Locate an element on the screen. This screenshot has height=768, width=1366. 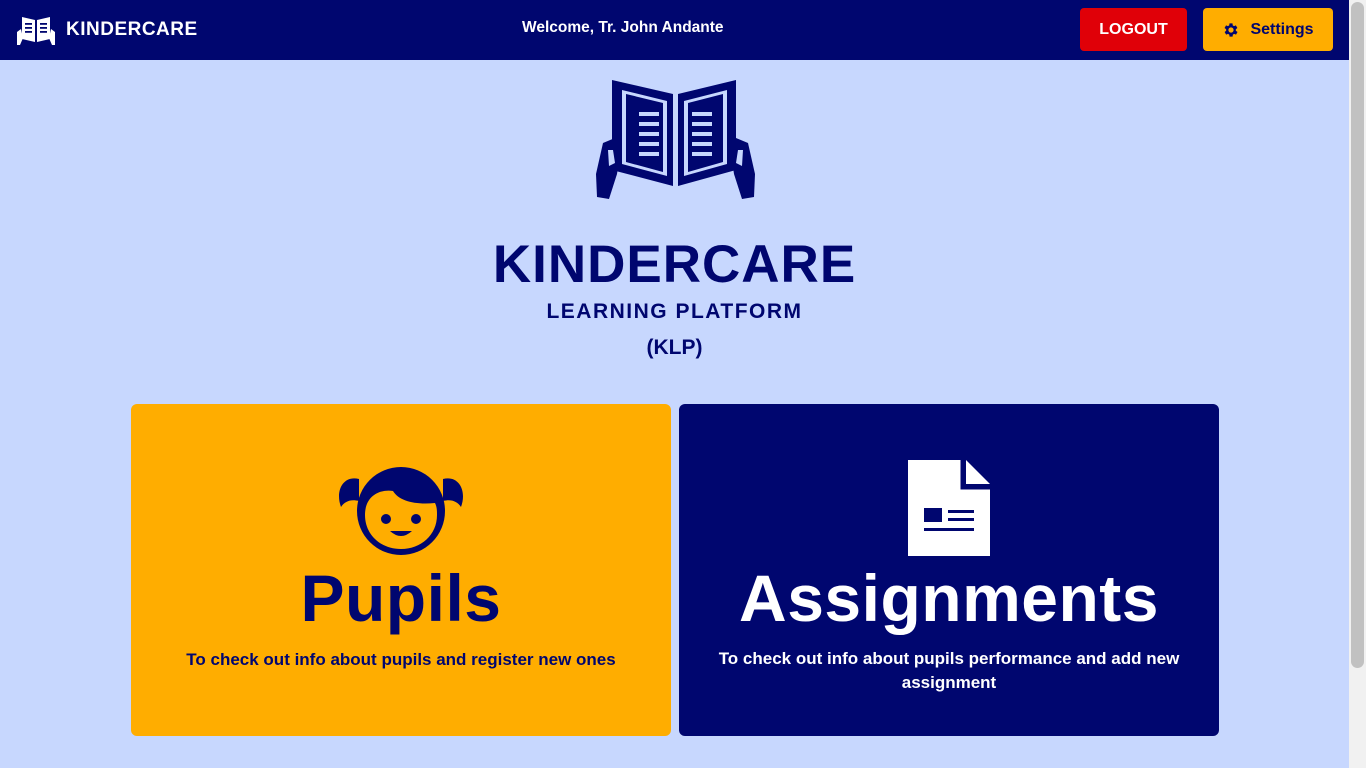
welcome-message: Welcome, Tr. John Andante is located at coordinates (623, 27).